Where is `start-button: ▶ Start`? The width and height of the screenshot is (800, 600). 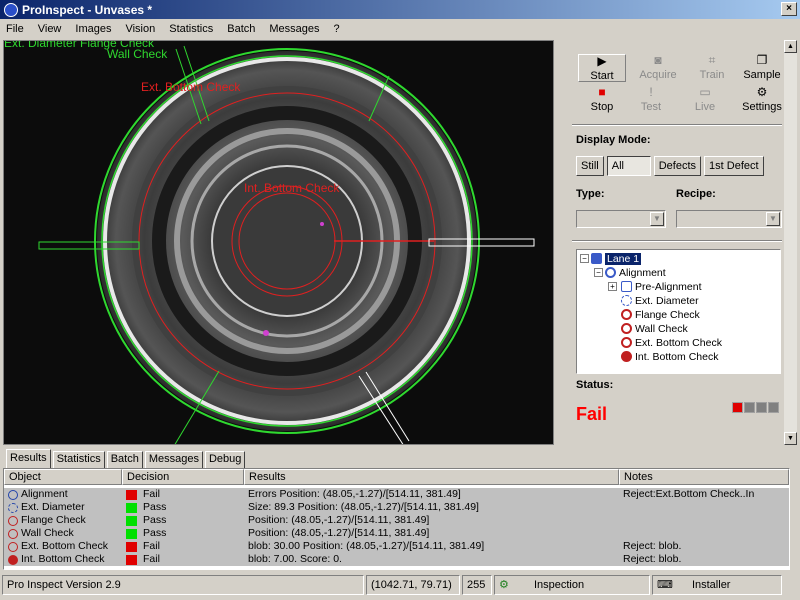
start-button: ▶ Start is located at coordinates (602, 68).